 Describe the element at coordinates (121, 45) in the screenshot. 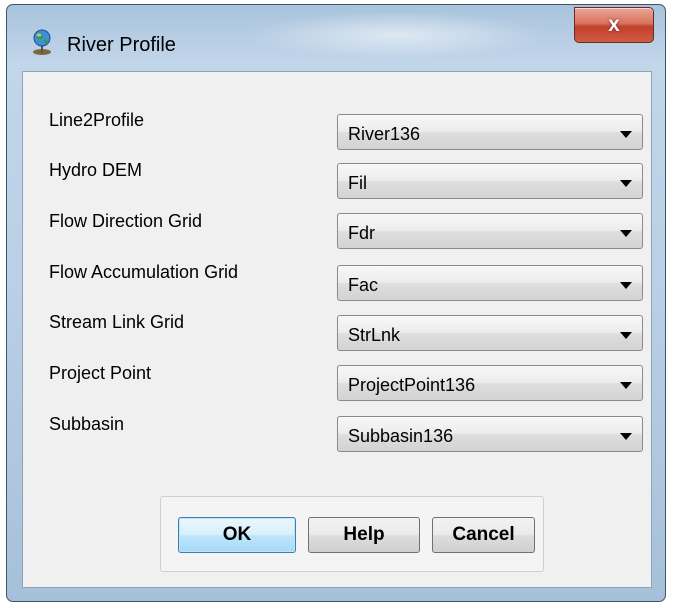

I see `window-title: River Profile` at that location.